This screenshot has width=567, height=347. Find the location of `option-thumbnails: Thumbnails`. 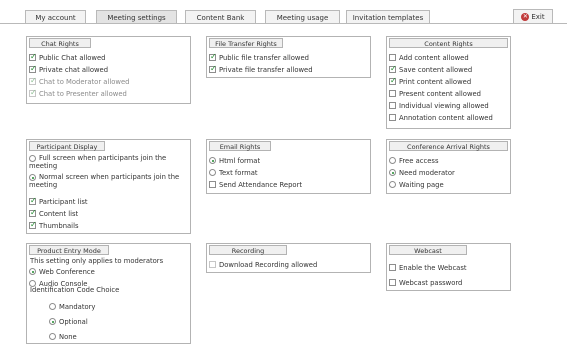

option-thumbnails: Thumbnails is located at coordinates (108, 225).